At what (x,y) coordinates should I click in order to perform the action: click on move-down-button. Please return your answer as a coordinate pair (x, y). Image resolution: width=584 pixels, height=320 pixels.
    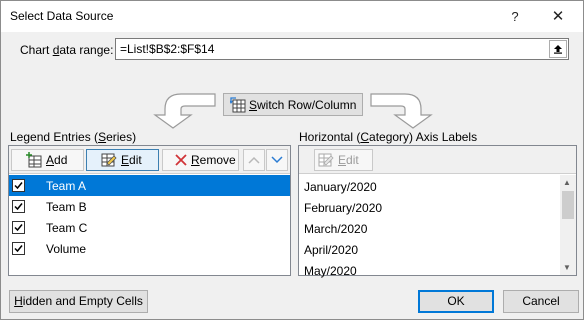
    Looking at the image, I should click on (277, 160).